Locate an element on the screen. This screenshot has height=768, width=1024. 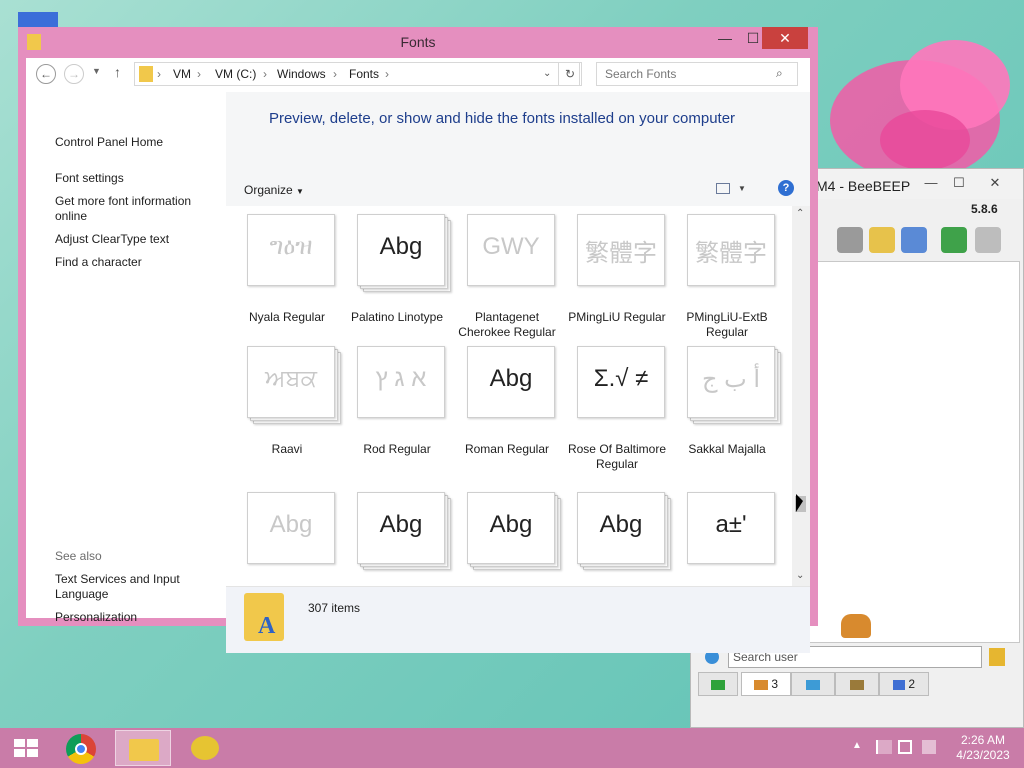
tab-computer is located at coordinates (718, 684).